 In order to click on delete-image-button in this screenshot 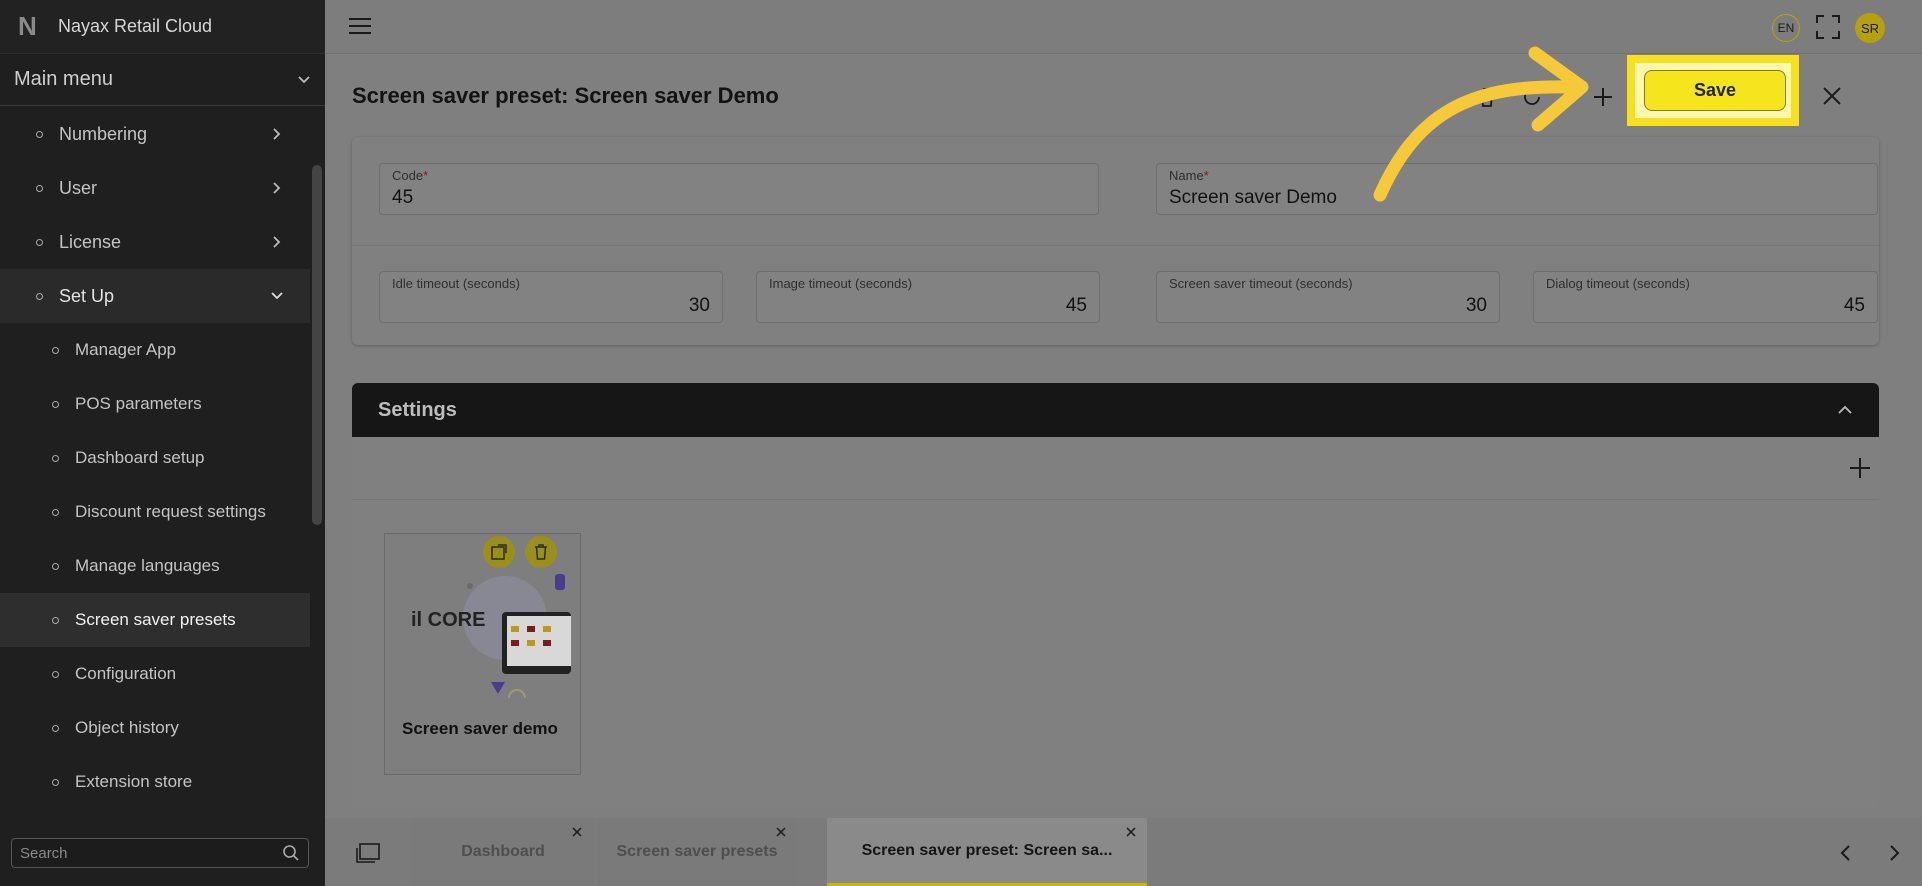, I will do `click(541, 552)`.